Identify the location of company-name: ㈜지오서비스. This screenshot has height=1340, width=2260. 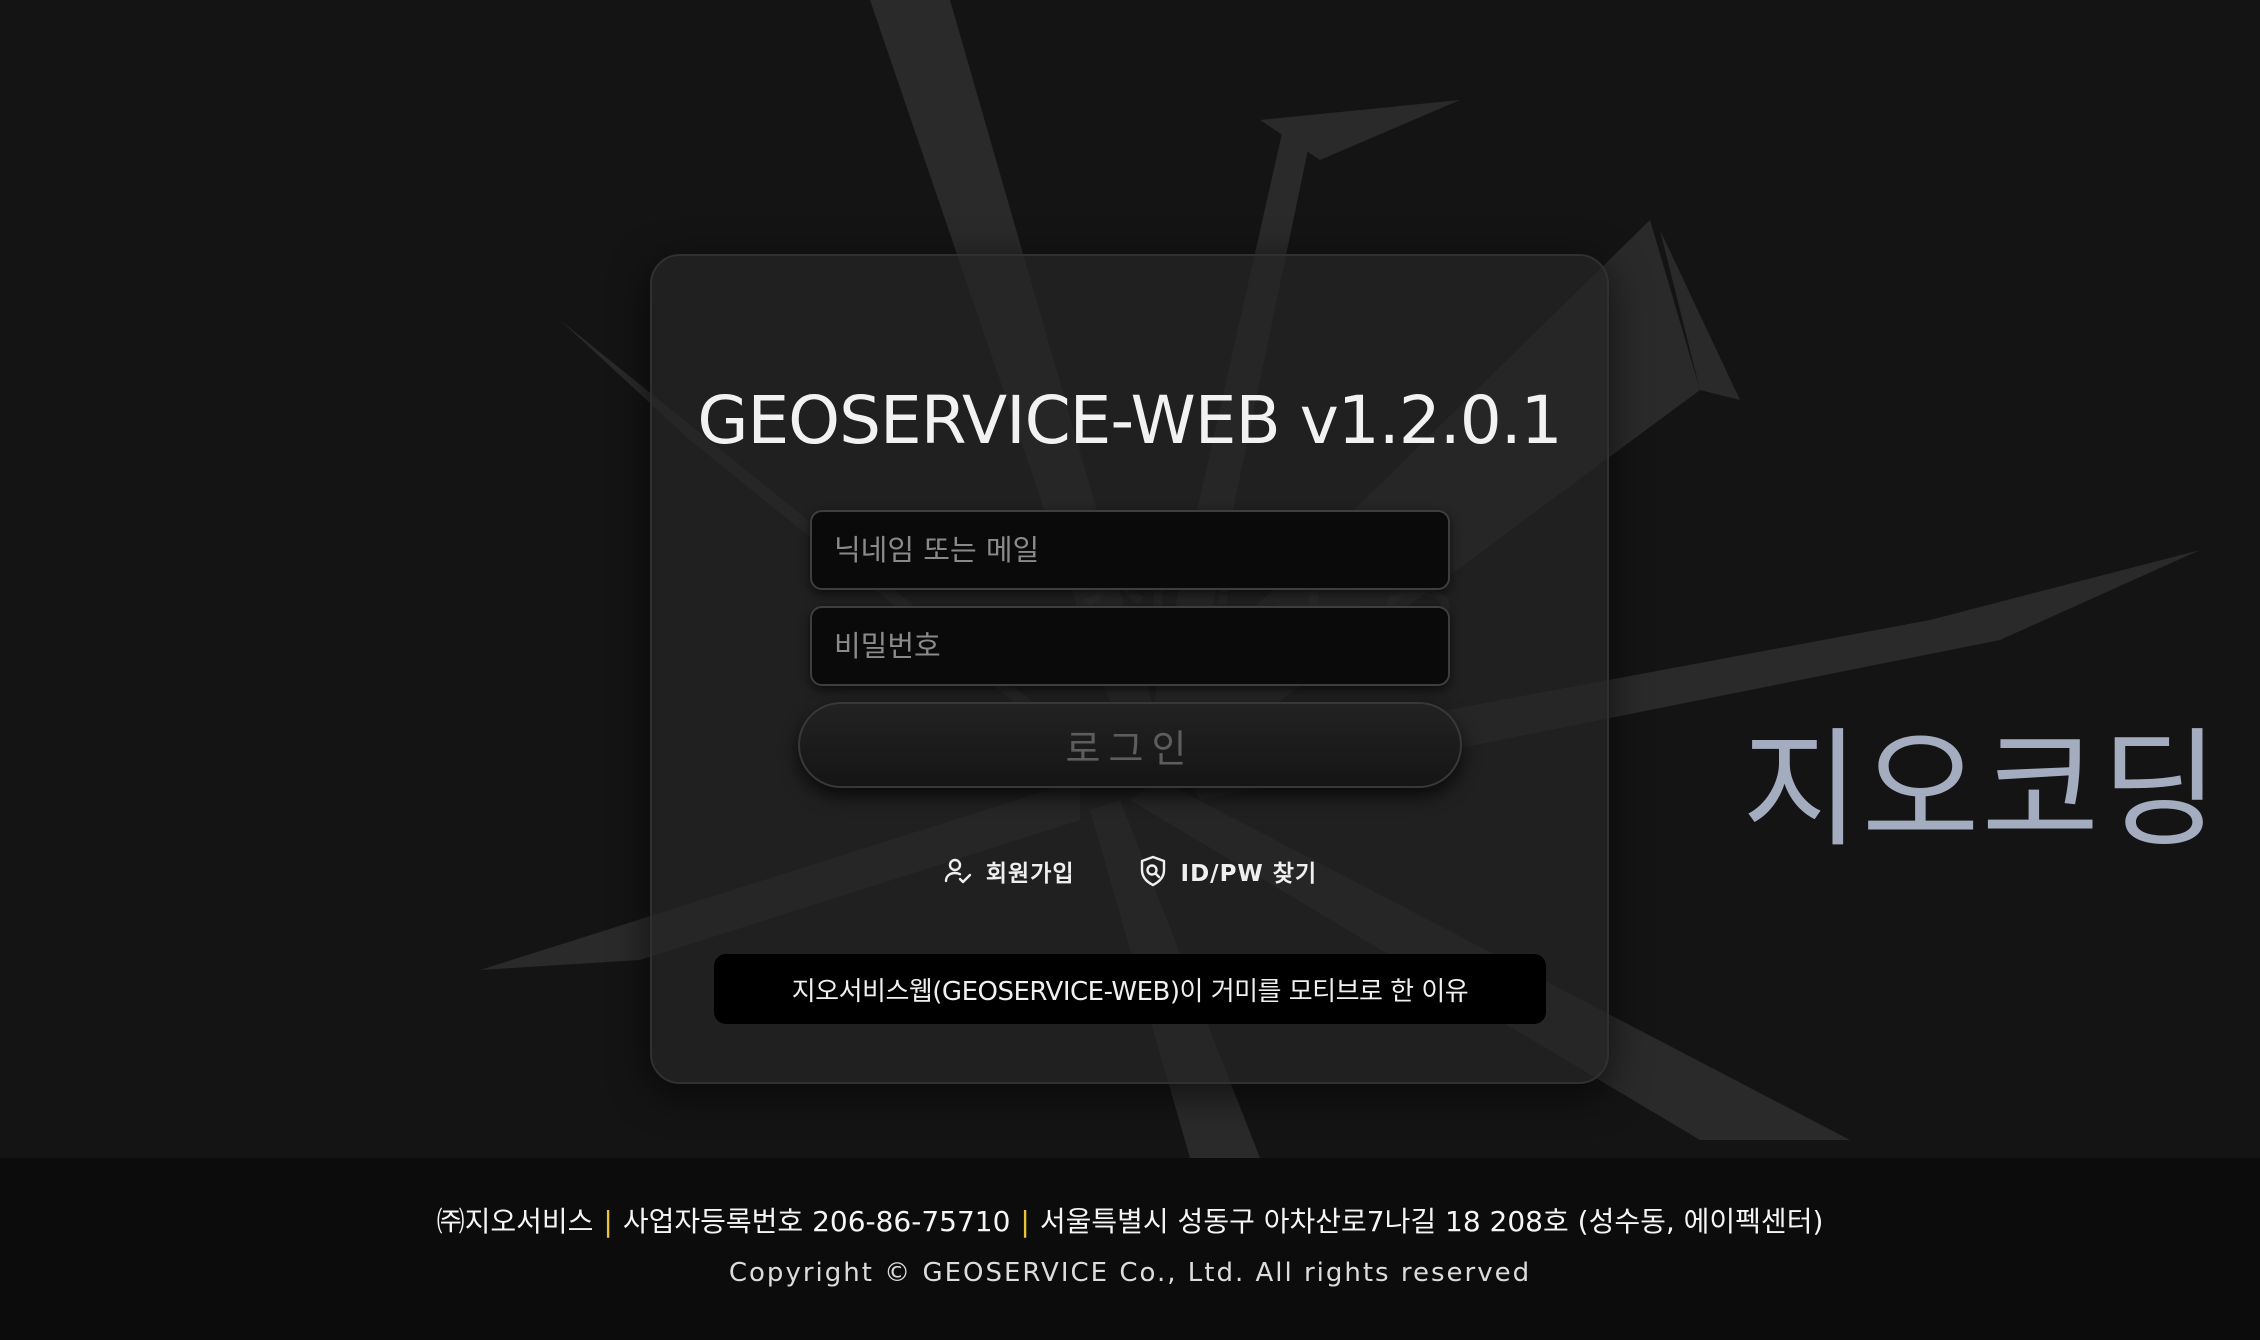
(515, 1221).